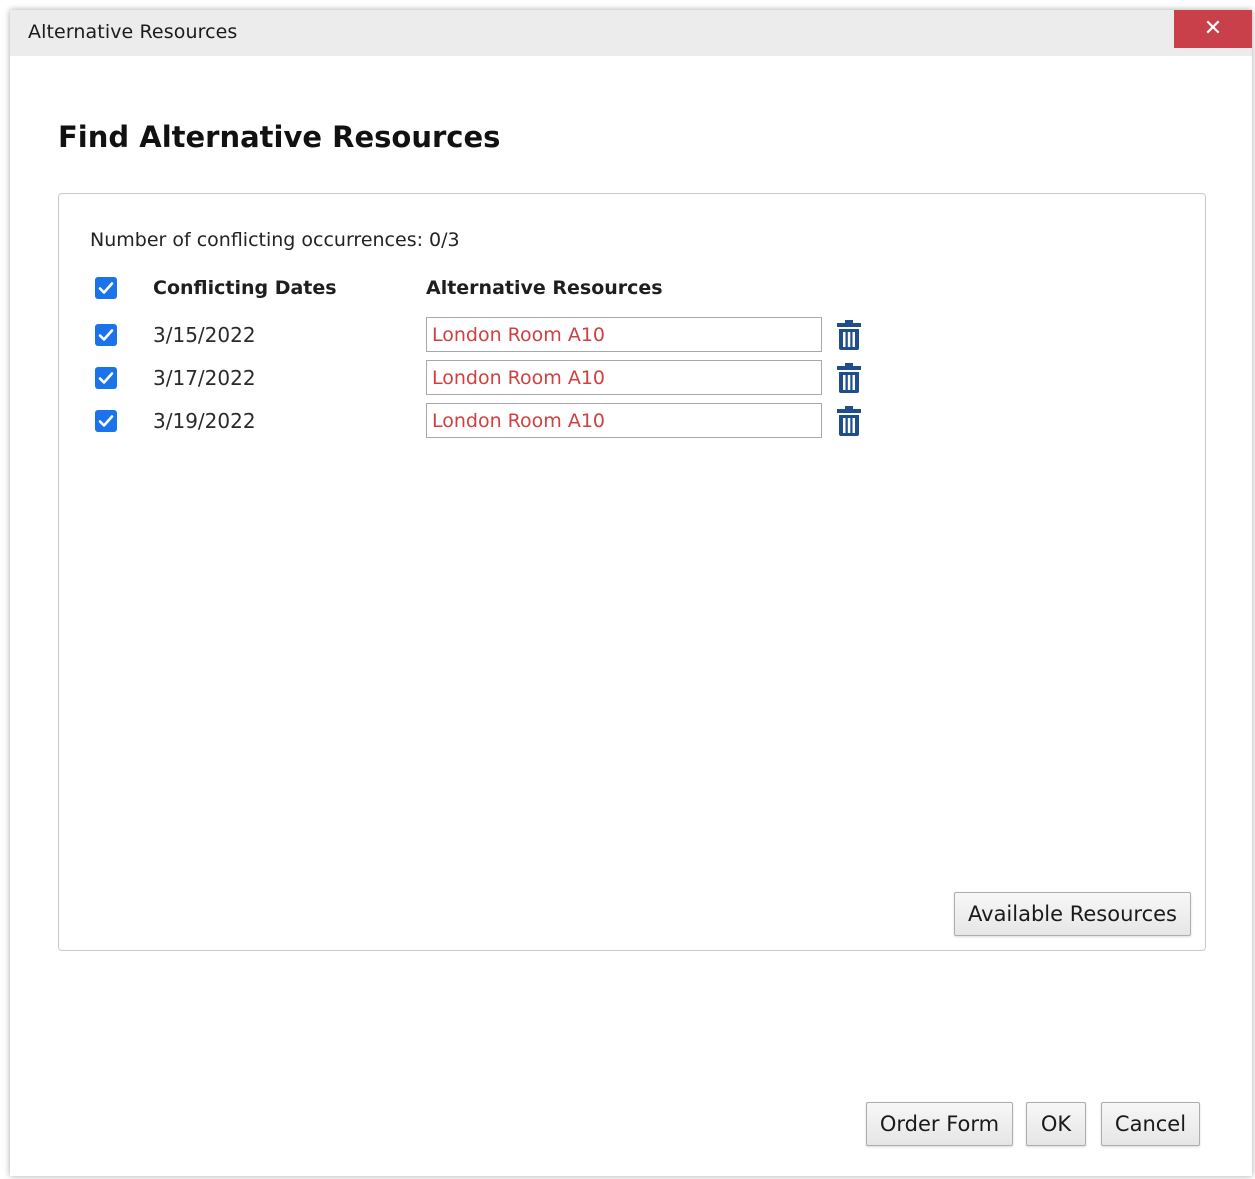  I want to click on close-icon: ✕, so click(1213, 28).